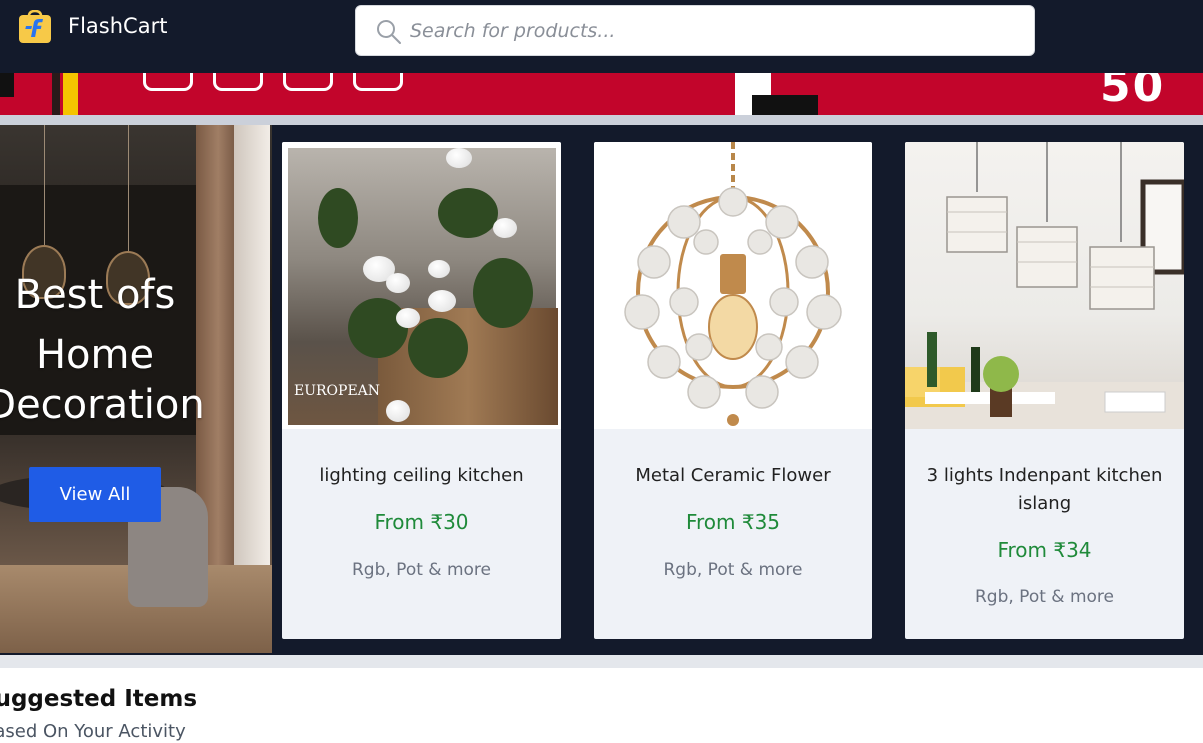 The width and height of the screenshot is (1203, 743). I want to click on product-photo: EUROPEAN, so click(423, 286).